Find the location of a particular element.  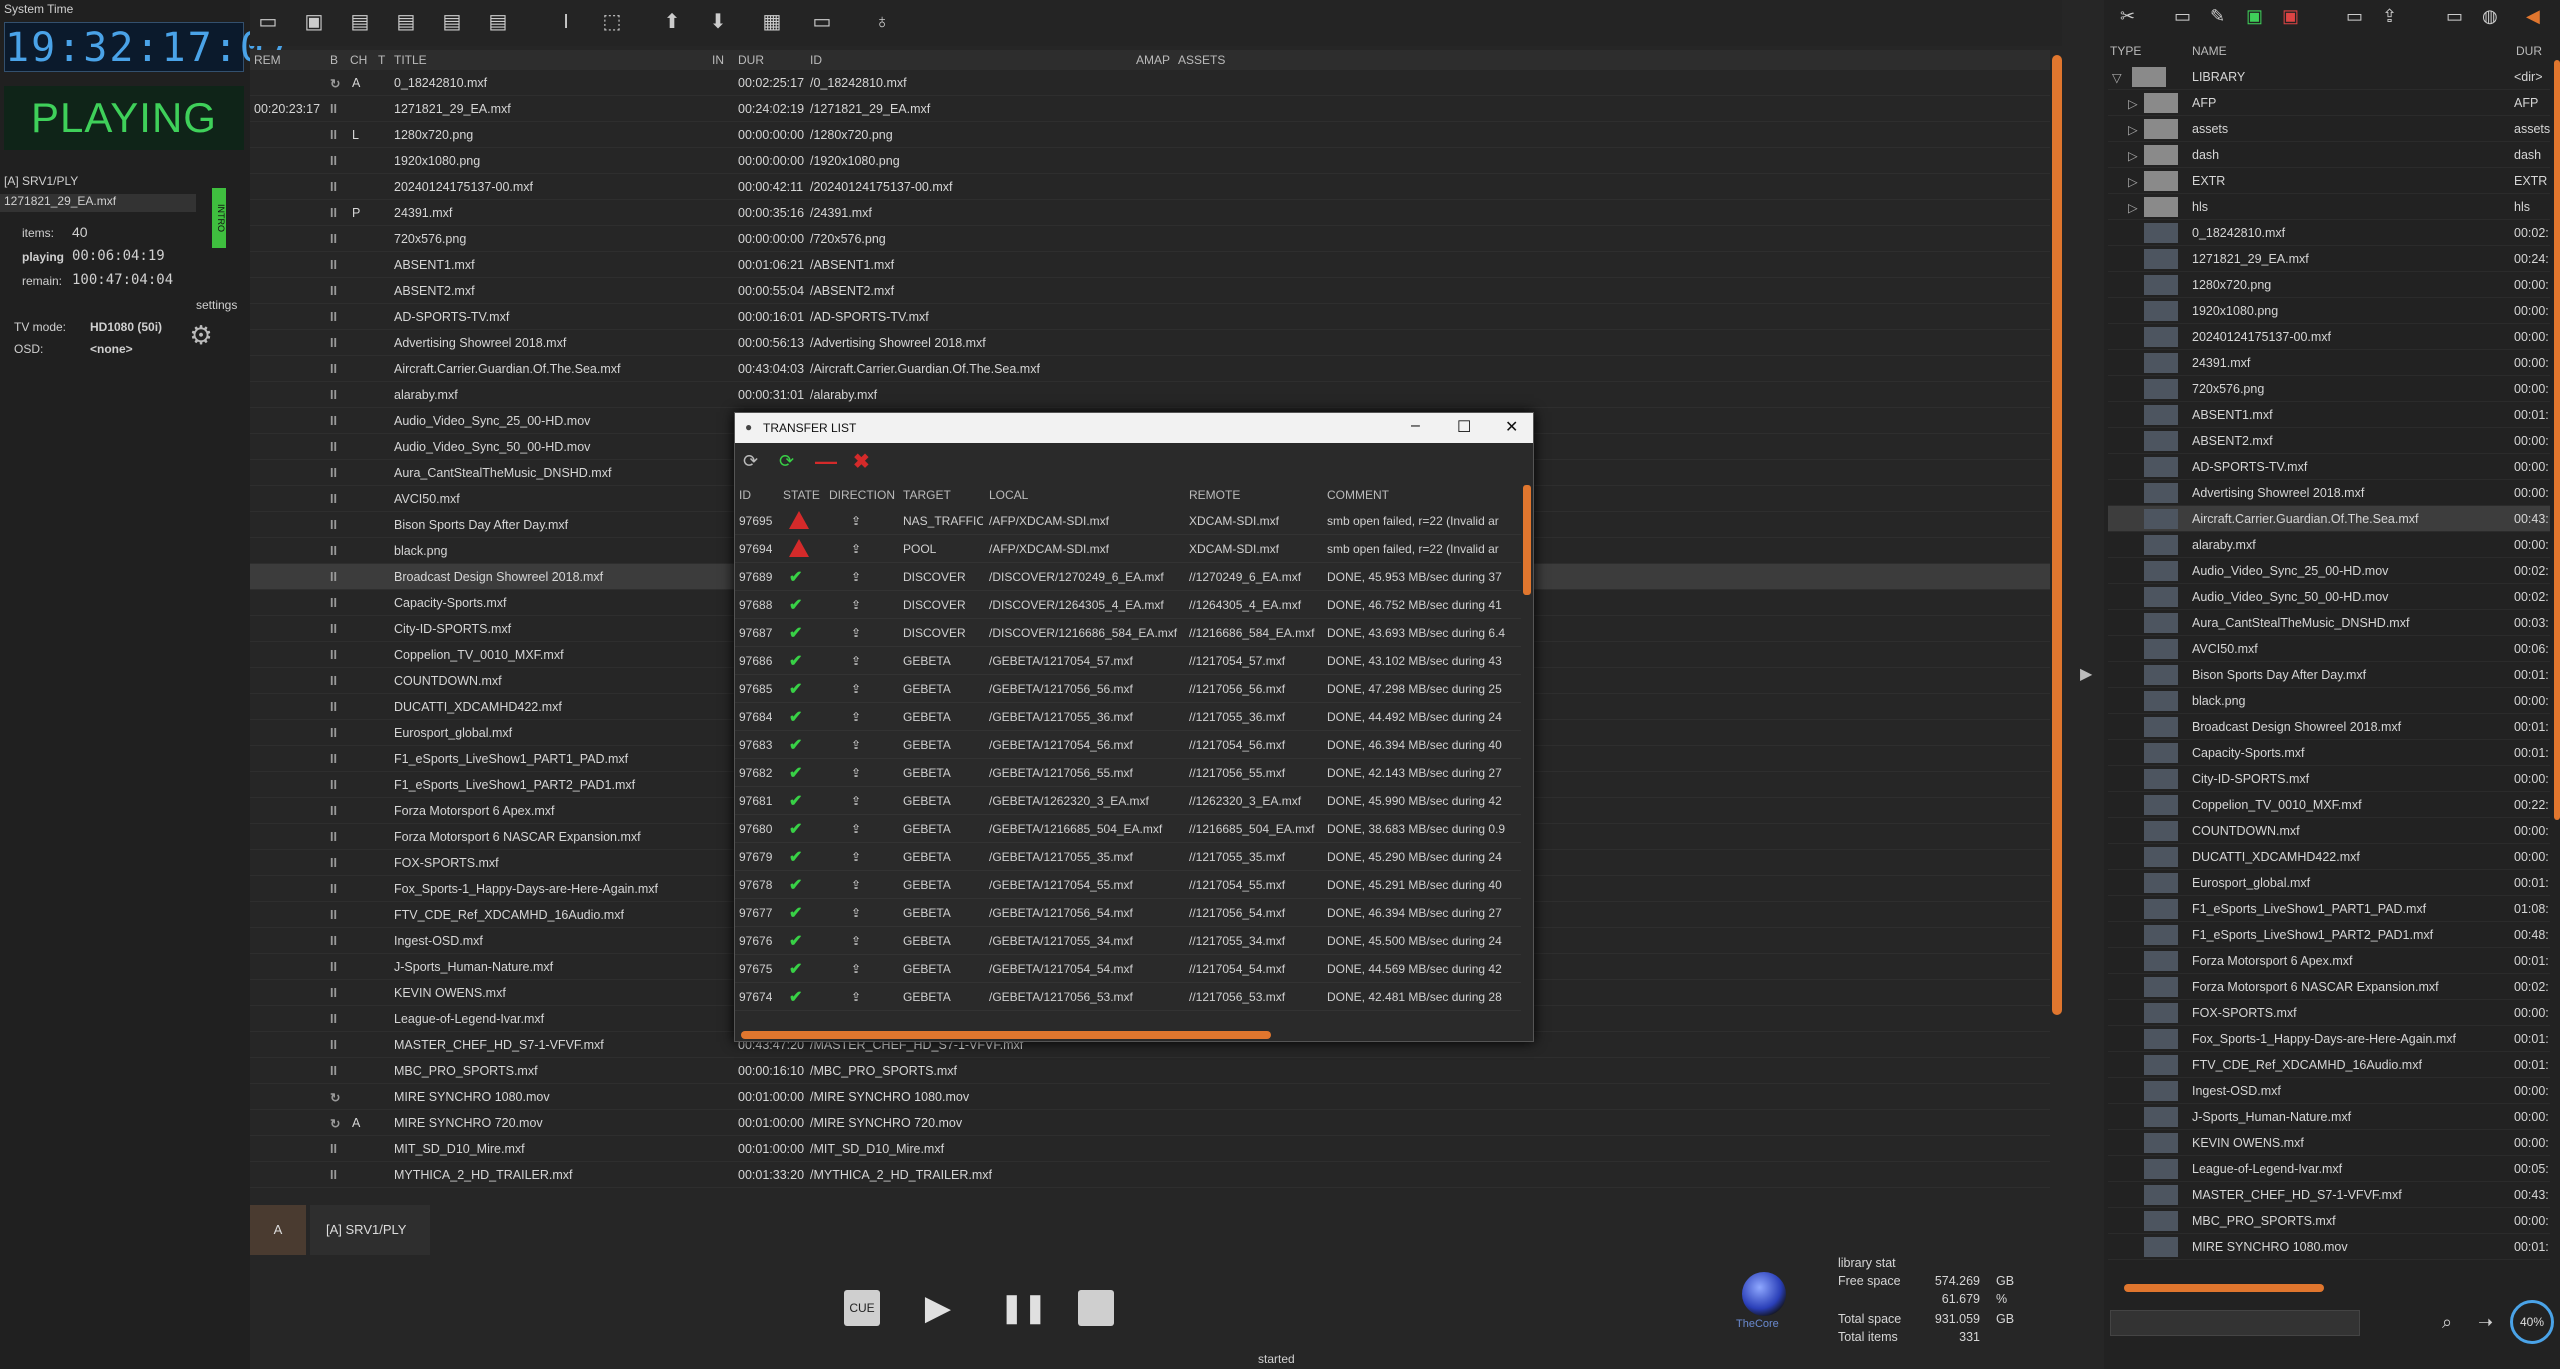

col-assets: ASSETS is located at coordinates (1201, 60).